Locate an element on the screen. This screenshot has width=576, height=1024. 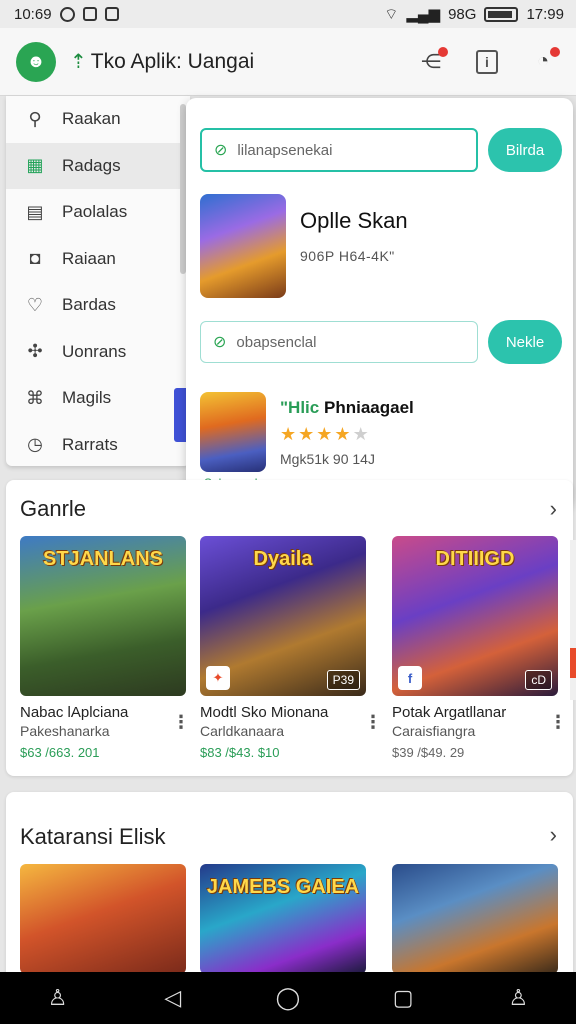
result-title: "Hlic Phniaagael is located at coordinates (347, 408).